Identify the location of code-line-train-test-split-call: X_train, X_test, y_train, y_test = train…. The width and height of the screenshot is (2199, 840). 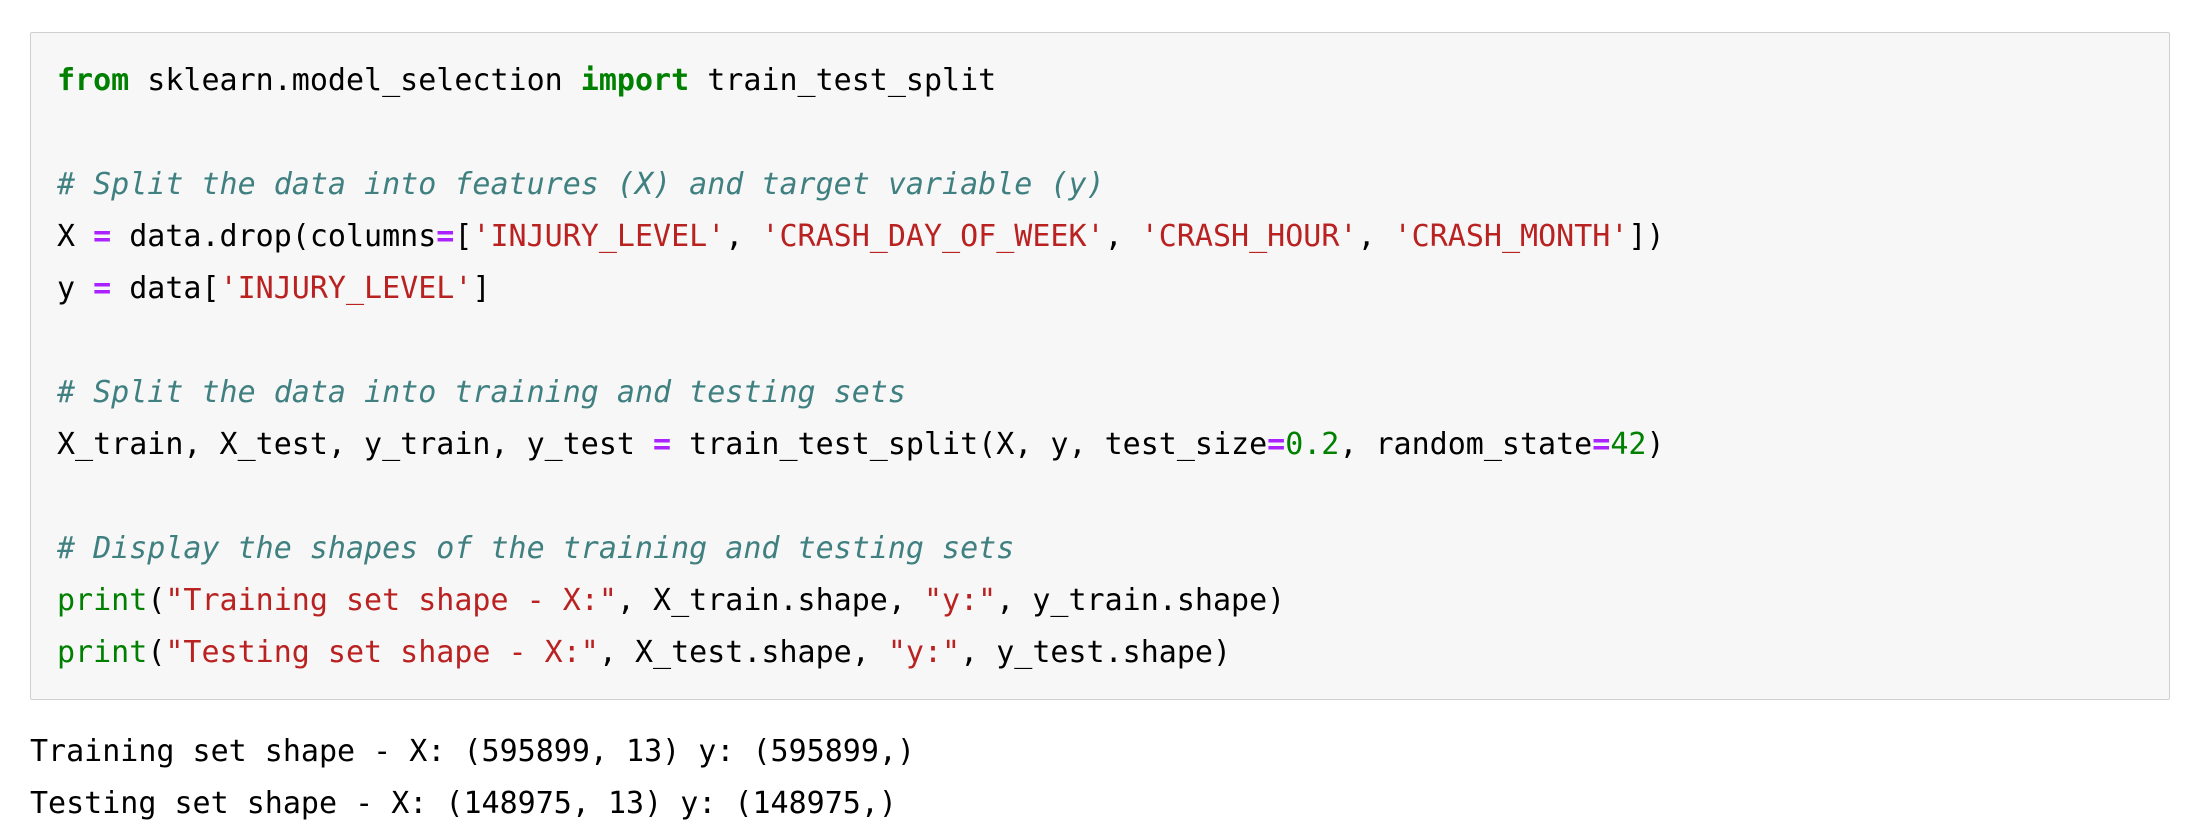
(1113, 445).